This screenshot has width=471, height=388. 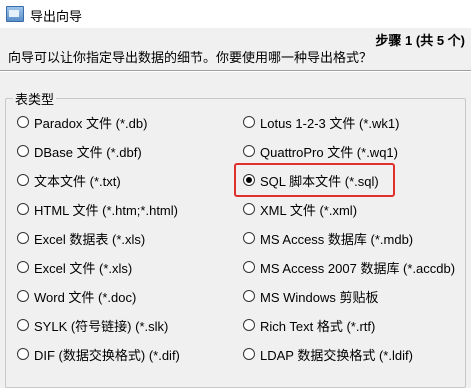 What do you see at coordinates (309, 210) in the screenshot?
I see `radio-label: XML 文件 (*.xml)` at bounding box center [309, 210].